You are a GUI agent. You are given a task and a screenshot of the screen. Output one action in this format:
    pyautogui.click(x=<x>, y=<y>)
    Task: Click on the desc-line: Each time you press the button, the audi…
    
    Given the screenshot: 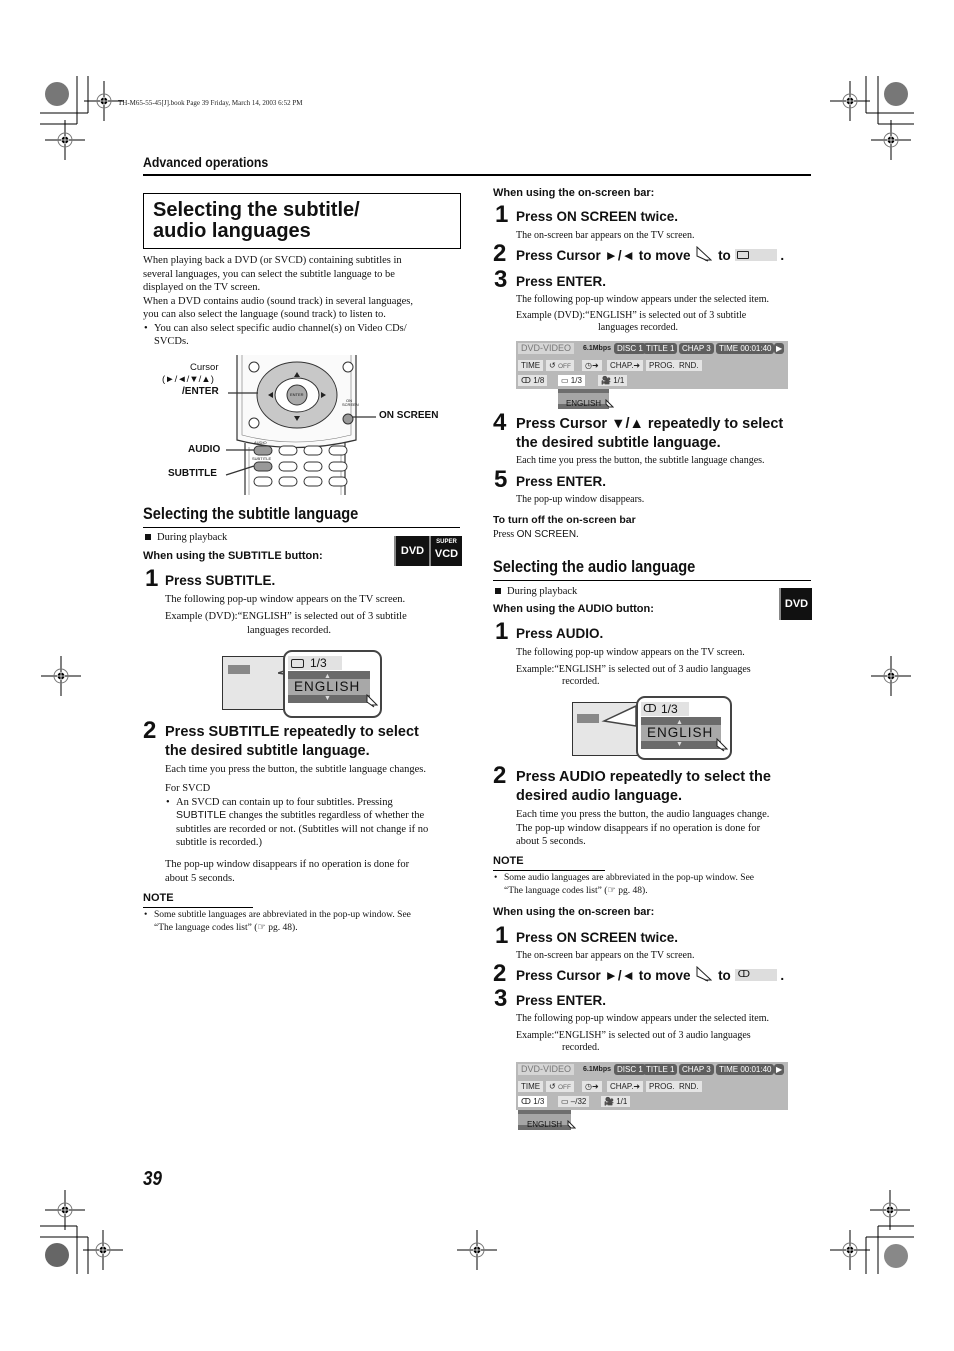 What is the action you would take?
    pyautogui.click(x=643, y=814)
    